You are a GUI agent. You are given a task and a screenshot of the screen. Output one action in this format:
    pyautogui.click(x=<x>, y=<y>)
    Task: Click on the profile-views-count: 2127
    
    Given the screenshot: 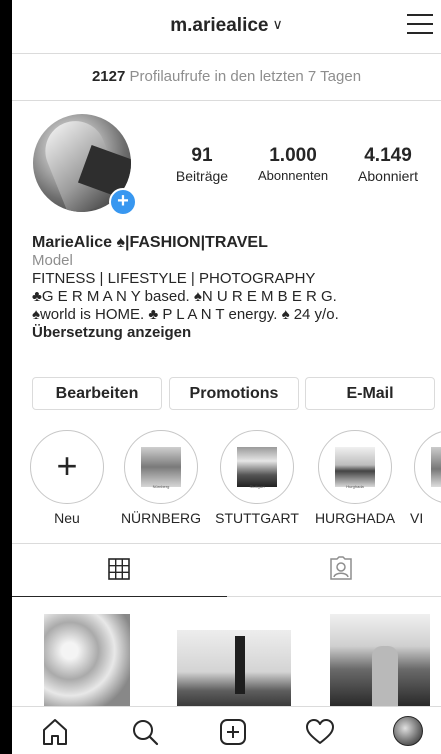 What is the action you would take?
    pyautogui.click(x=108, y=76)
    